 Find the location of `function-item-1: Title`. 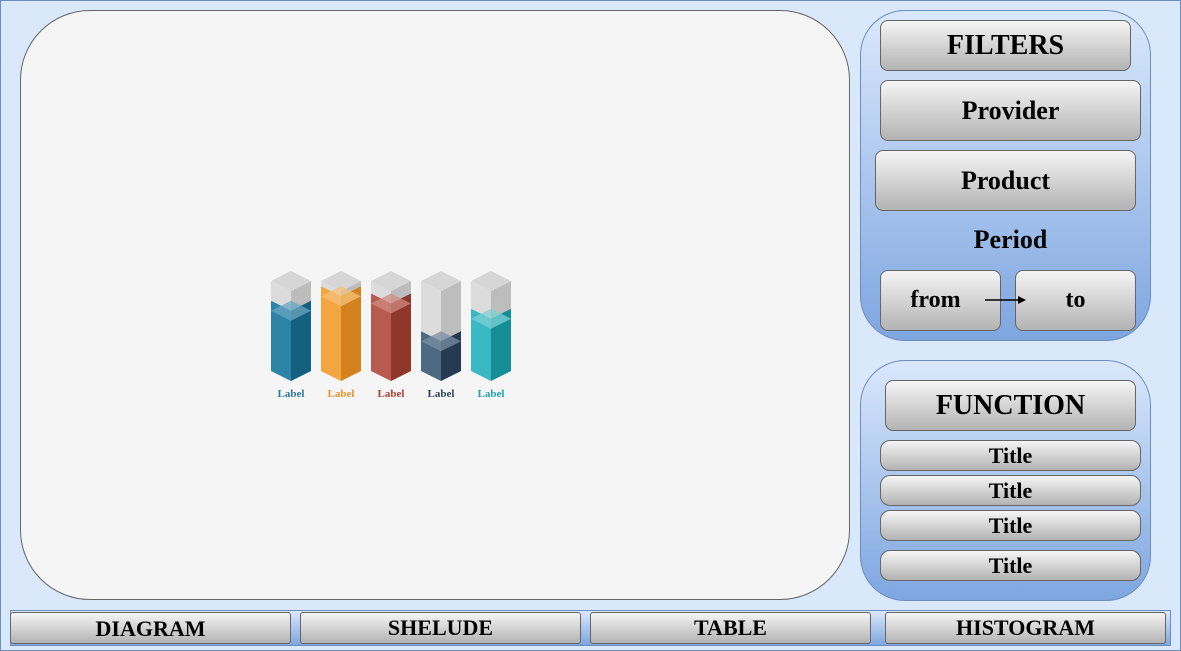

function-item-1: Title is located at coordinates (1010, 455).